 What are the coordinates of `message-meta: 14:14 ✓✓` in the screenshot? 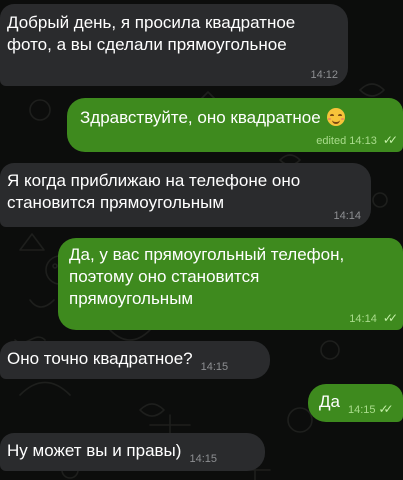 It's located at (373, 318).